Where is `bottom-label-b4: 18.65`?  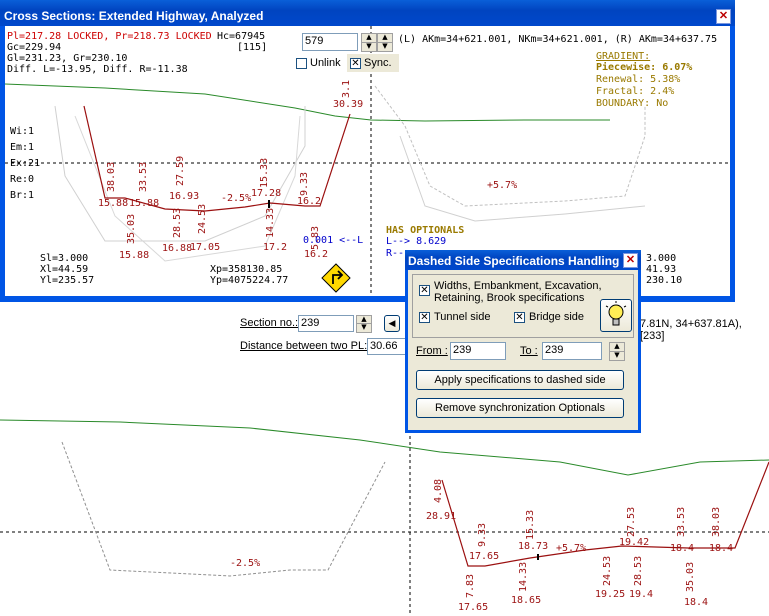 bottom-label-b4: 18.65 is located at coordinates (526, 600).